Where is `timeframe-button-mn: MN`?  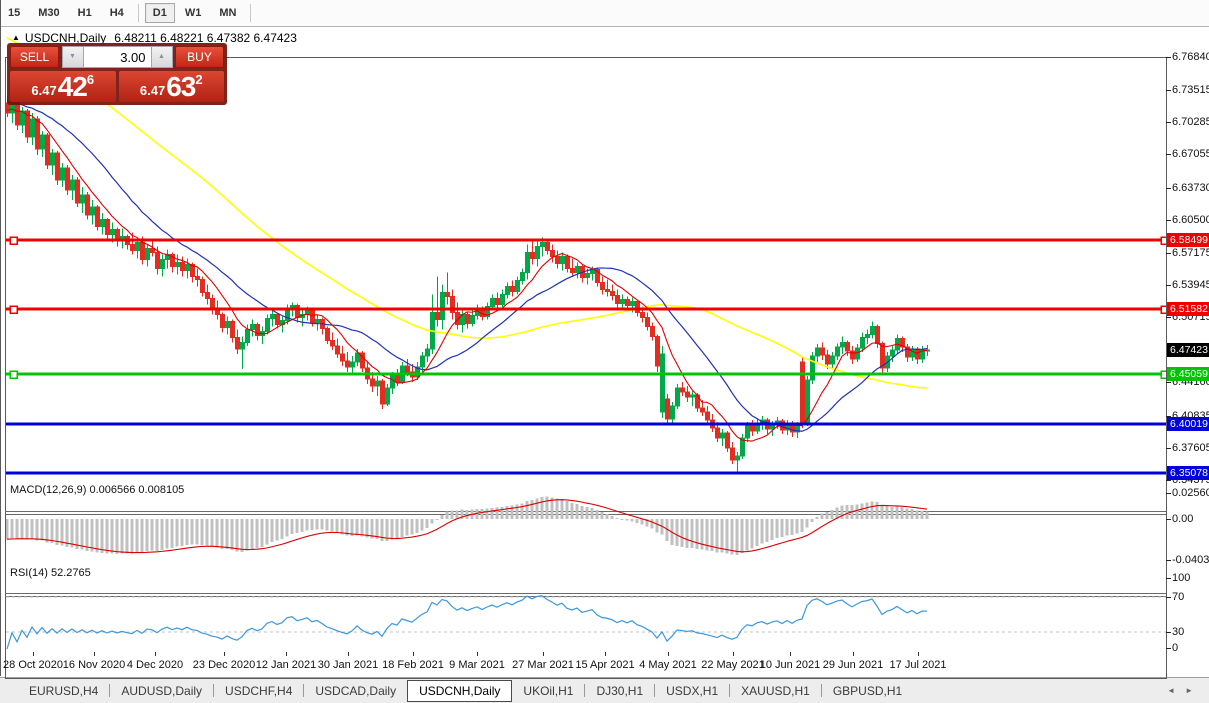 timeframe-button-mn: MN is located at coordinates (227, 13).